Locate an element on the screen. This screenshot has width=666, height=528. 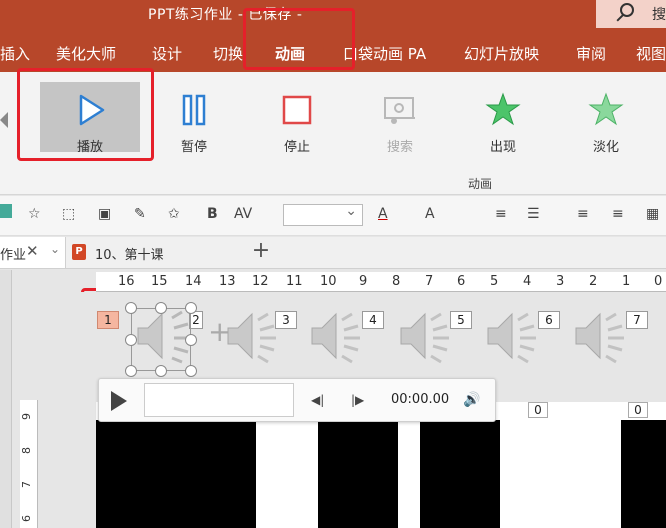
tab-pocket-animation: 口袋动画 PA is located at coordinates (384, 53).